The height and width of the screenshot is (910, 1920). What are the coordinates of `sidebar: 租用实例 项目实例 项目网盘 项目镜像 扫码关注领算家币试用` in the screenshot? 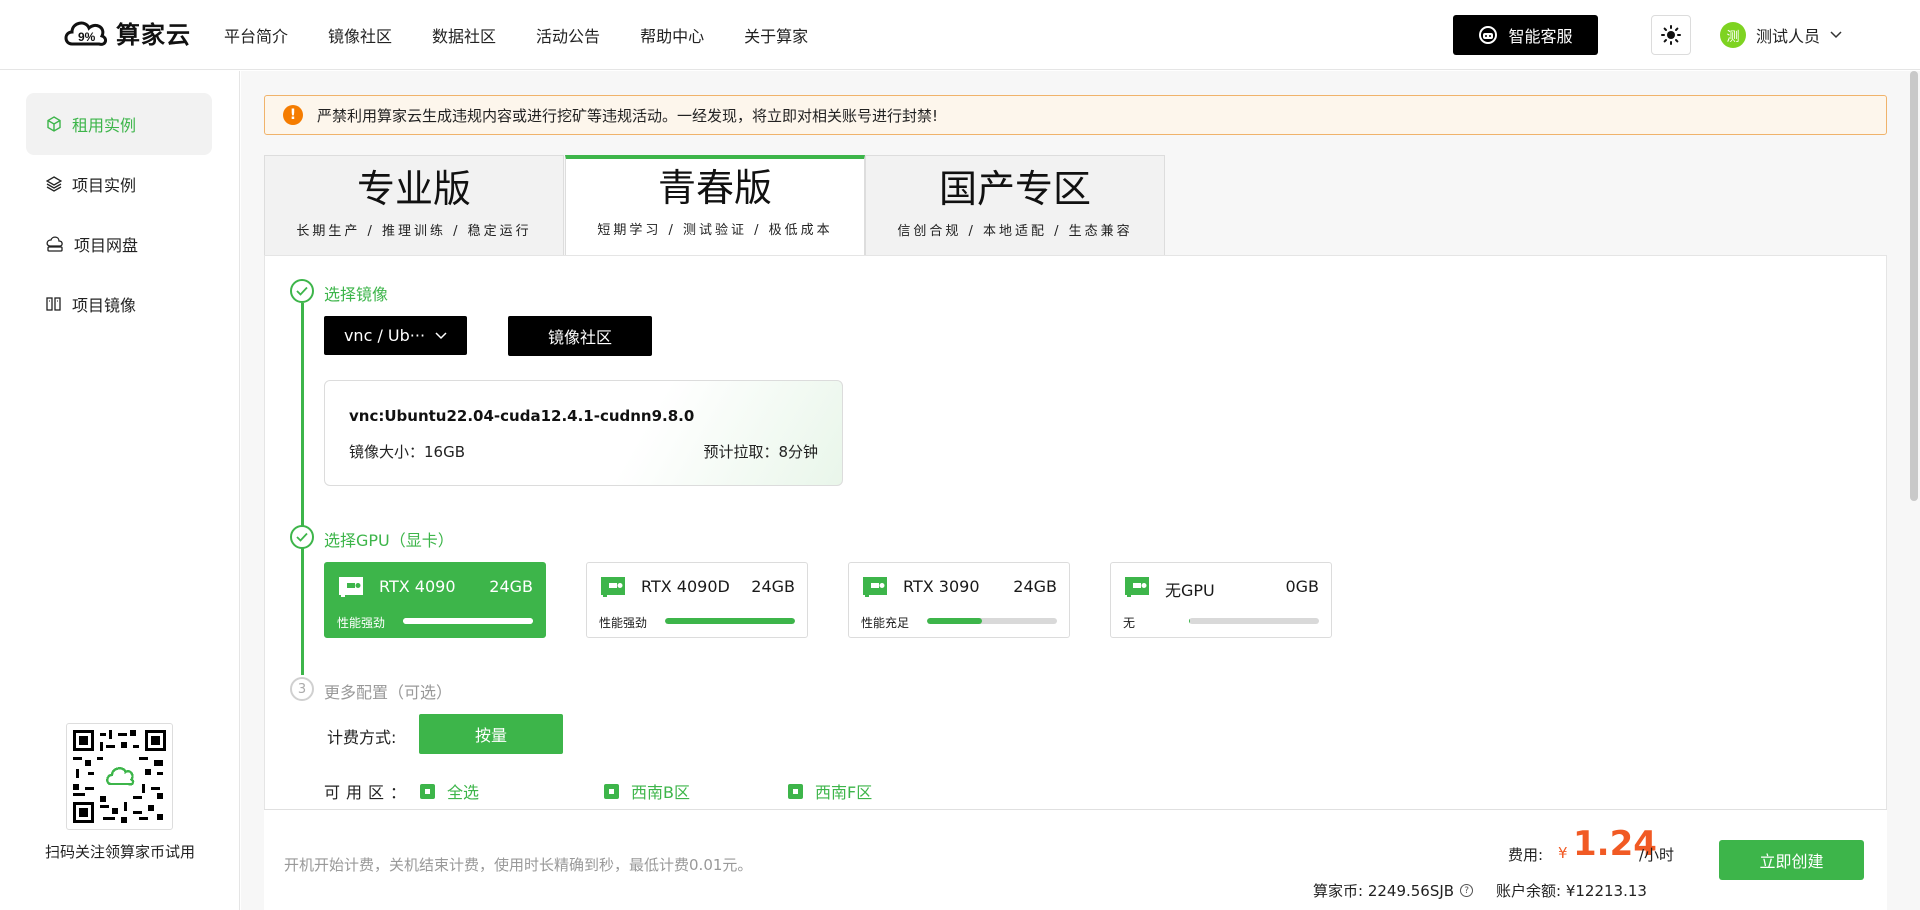 It's located at (120, 490).